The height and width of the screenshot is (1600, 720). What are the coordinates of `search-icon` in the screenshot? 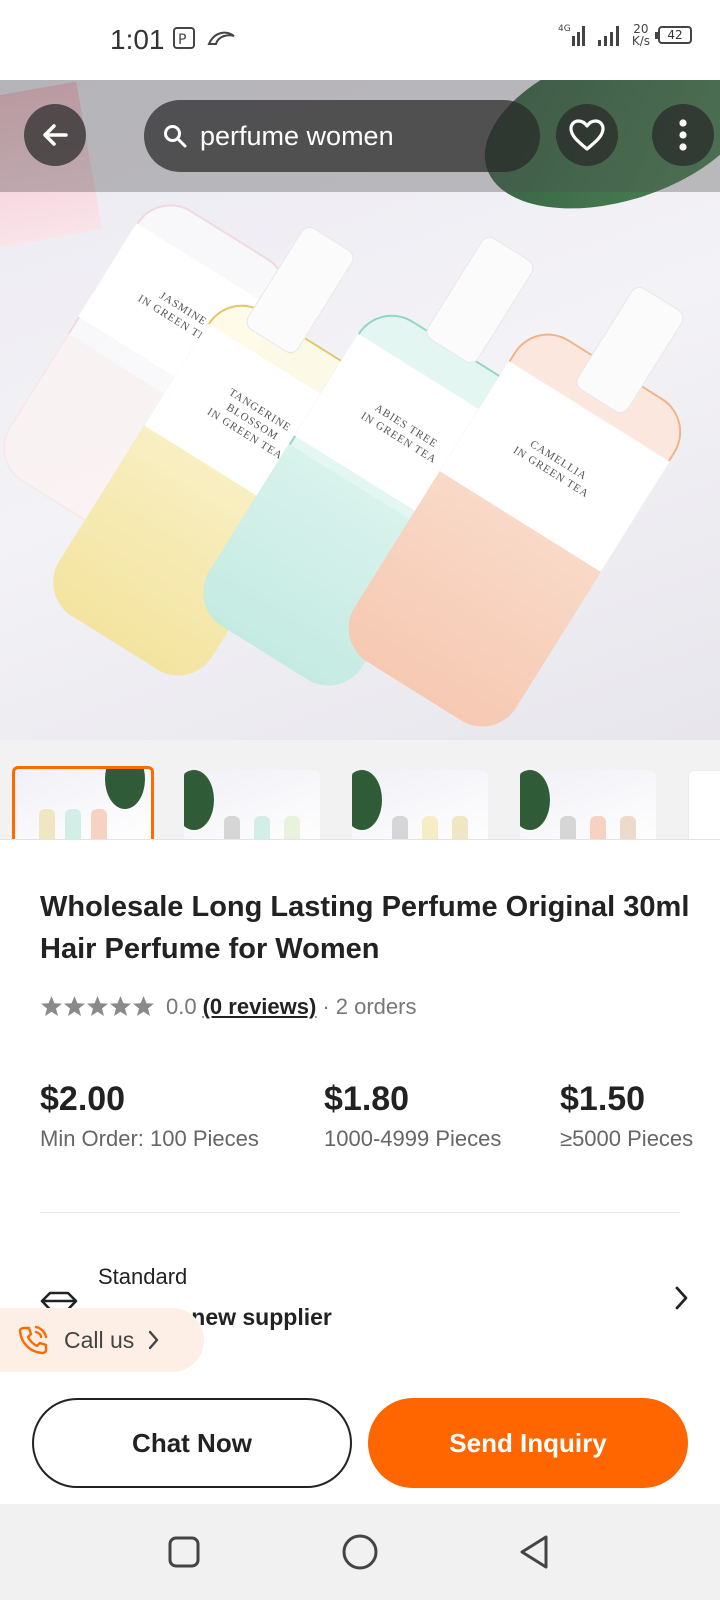 It's located at (175, 136).